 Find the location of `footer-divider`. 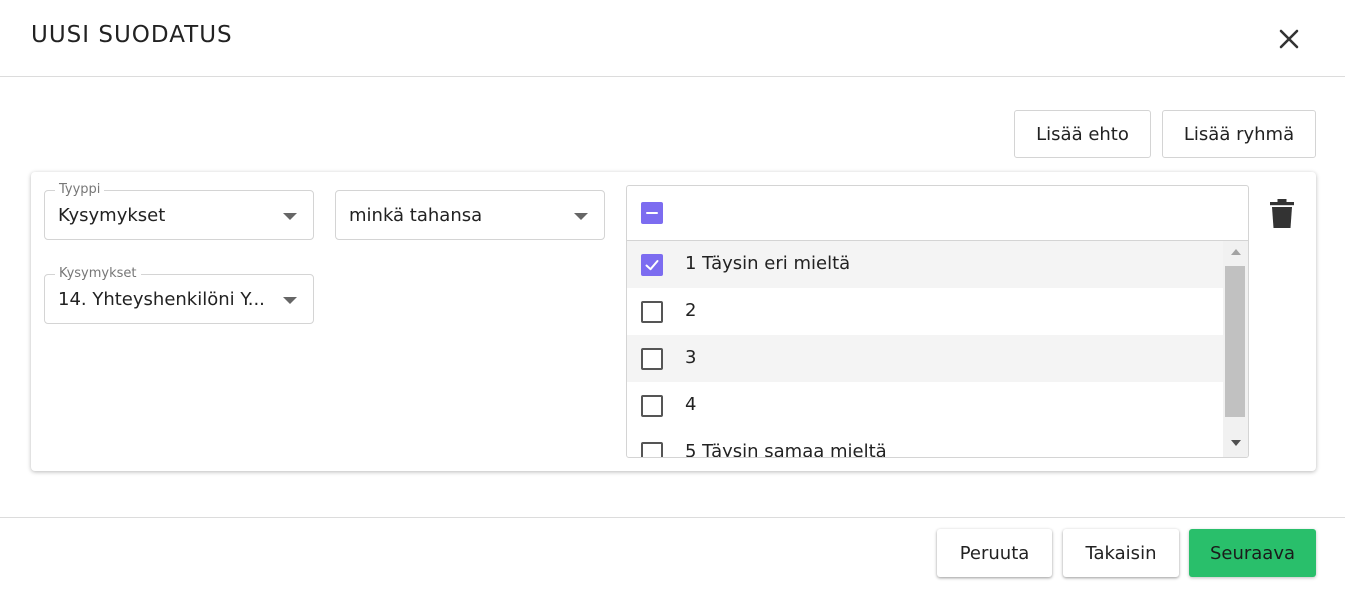

footer-divider is located at coordinates (672, 517).